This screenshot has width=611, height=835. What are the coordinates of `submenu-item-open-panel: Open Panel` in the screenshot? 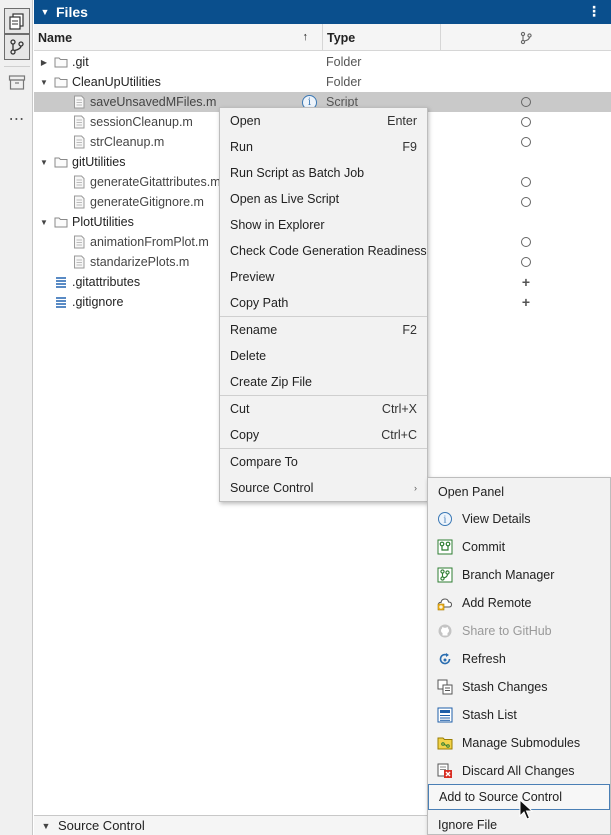 It's located at (519, 492).